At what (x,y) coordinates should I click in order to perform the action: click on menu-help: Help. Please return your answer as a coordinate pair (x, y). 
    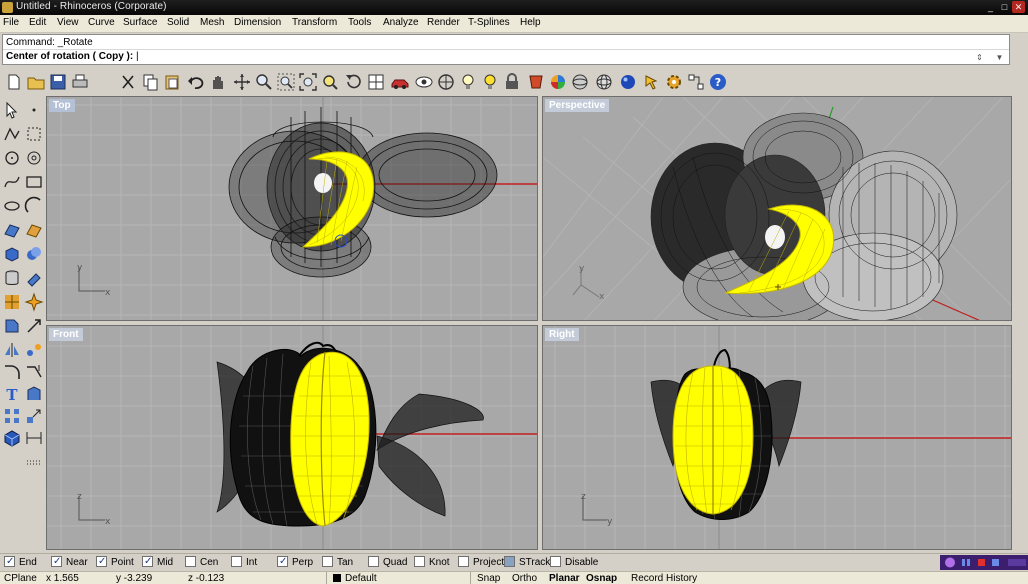
    Looking at the image, I should click on (530, 22).